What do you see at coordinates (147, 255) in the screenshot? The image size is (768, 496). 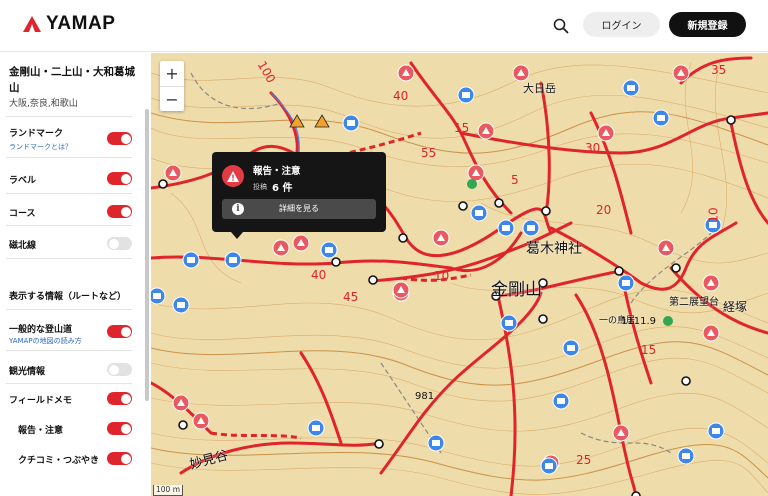 I see `sidebar-scrollbar` at bounding box center [147, 255].